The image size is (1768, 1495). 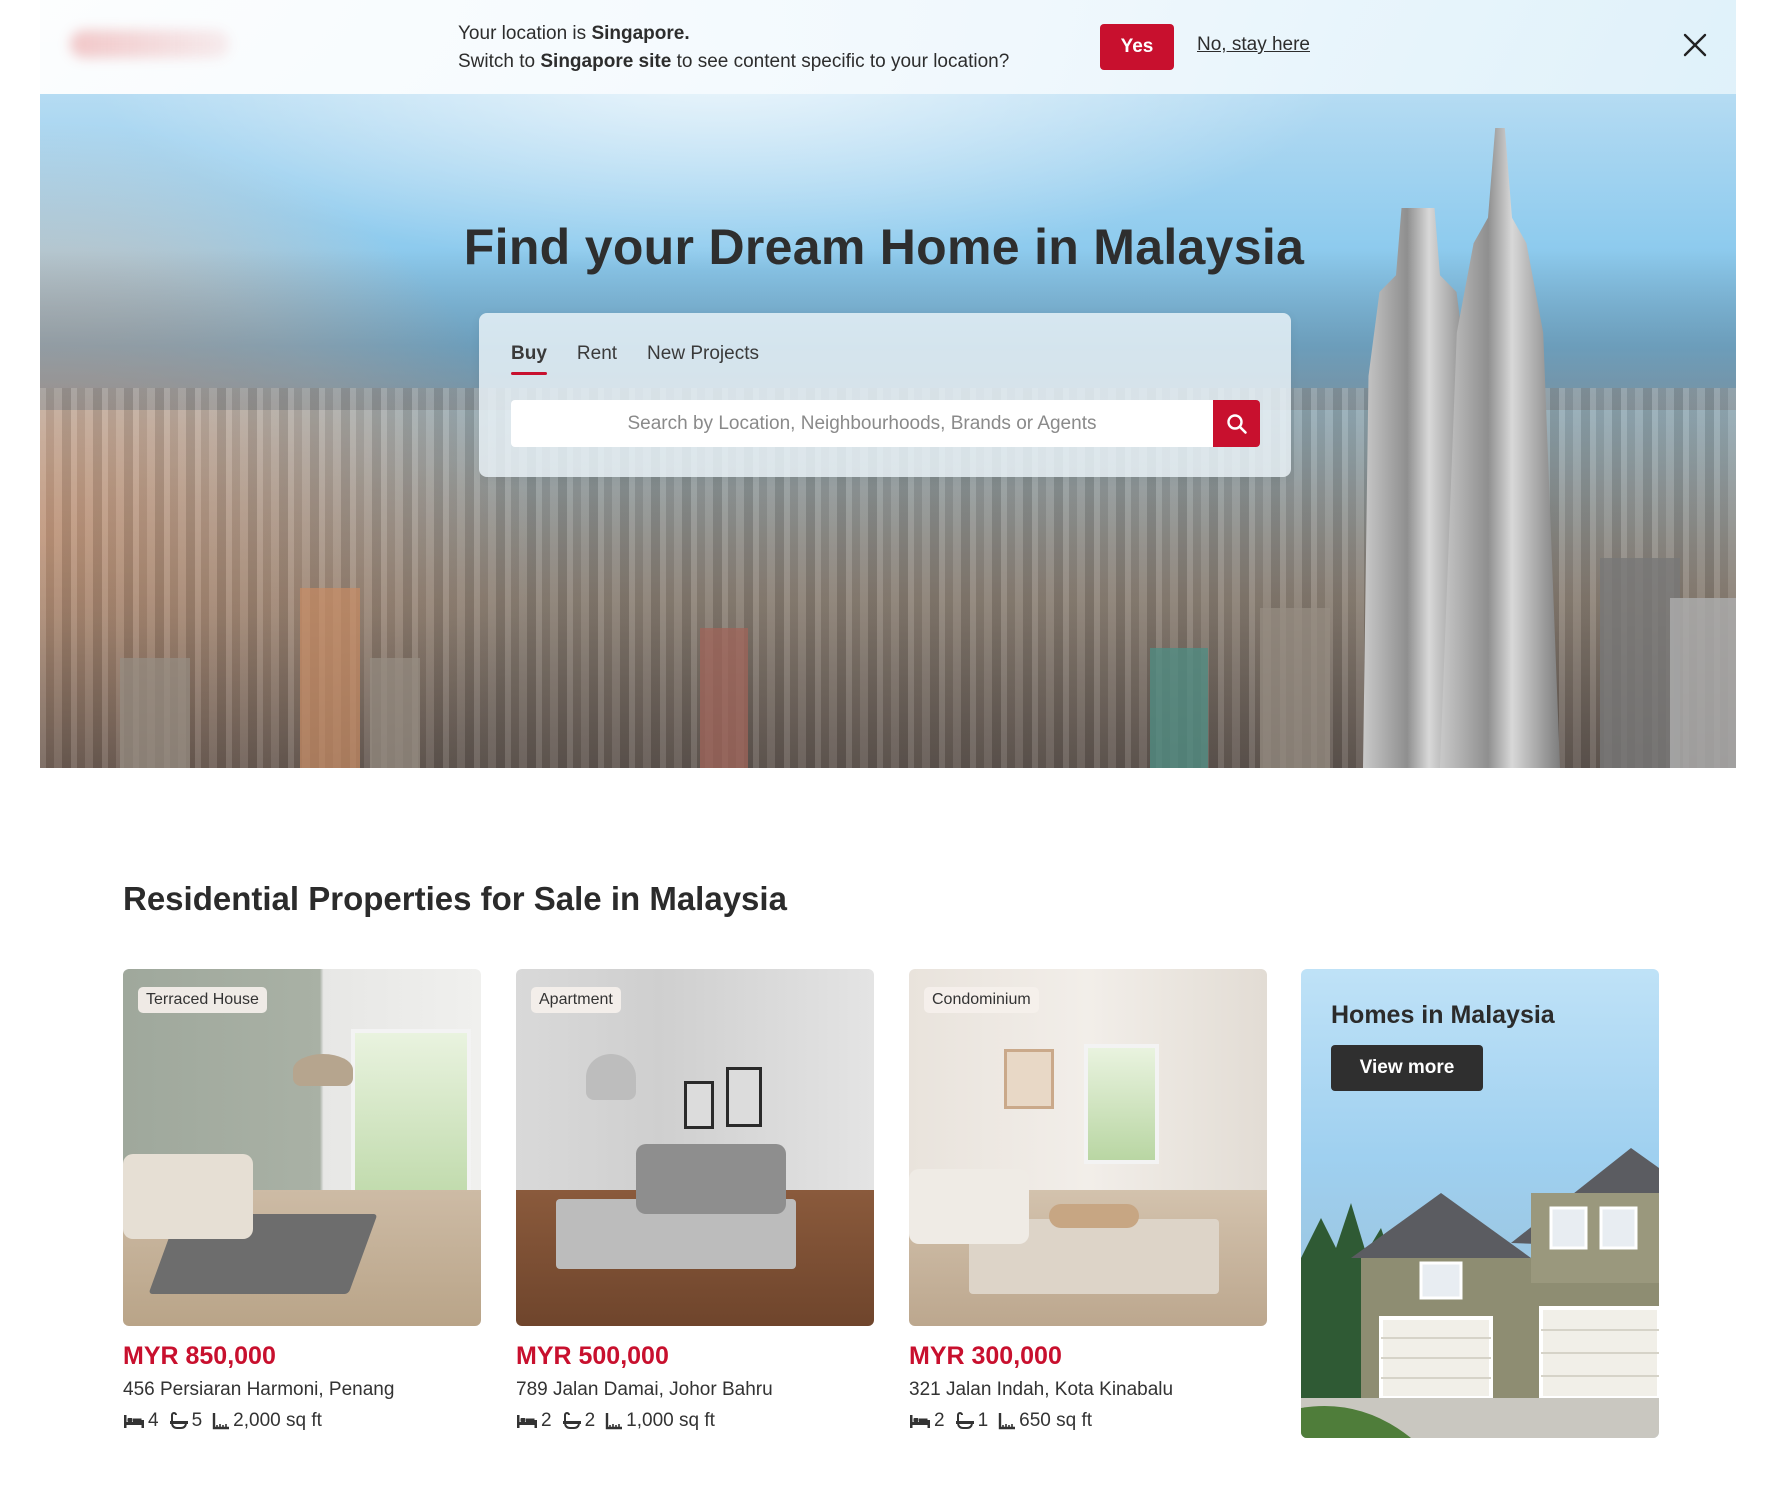 What do you see at coordinates (199, 1356) in the screenshot?
I see `property-price: MYR 850,000` at bounding box center [199, 1356].